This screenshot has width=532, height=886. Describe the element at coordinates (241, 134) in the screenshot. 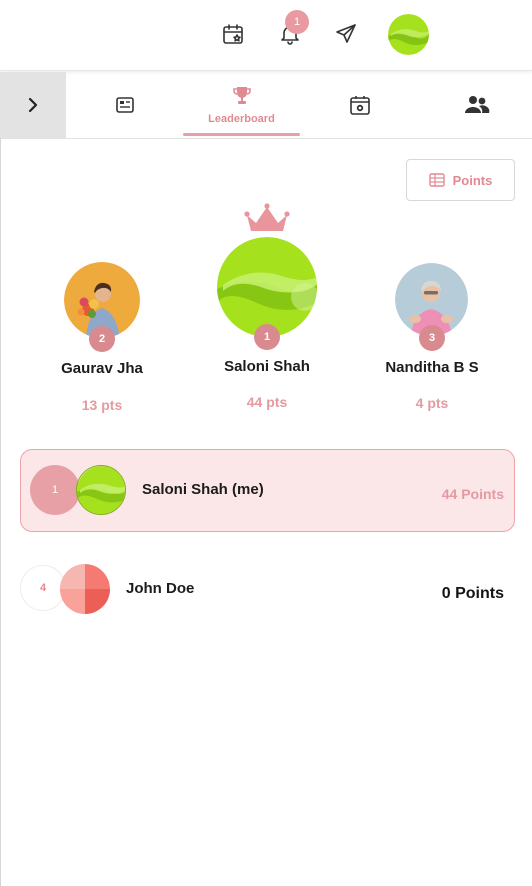

I see `active-tab-indicator` at that location.